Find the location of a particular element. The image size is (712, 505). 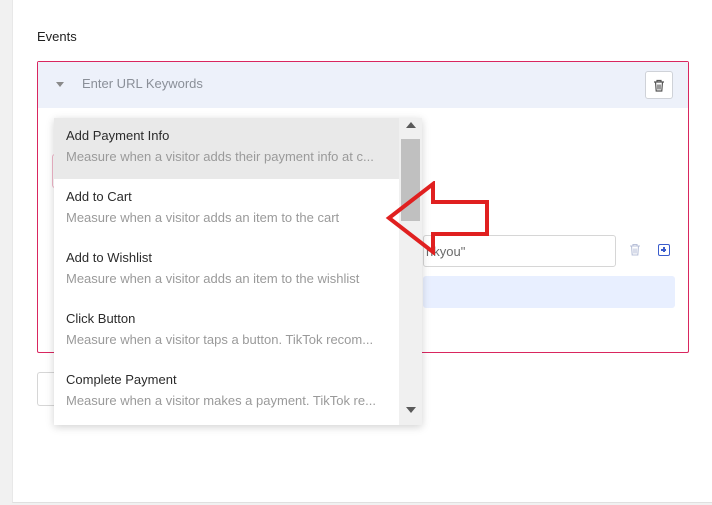

option-title: Complete Payment is located at coordinates (121, 379).